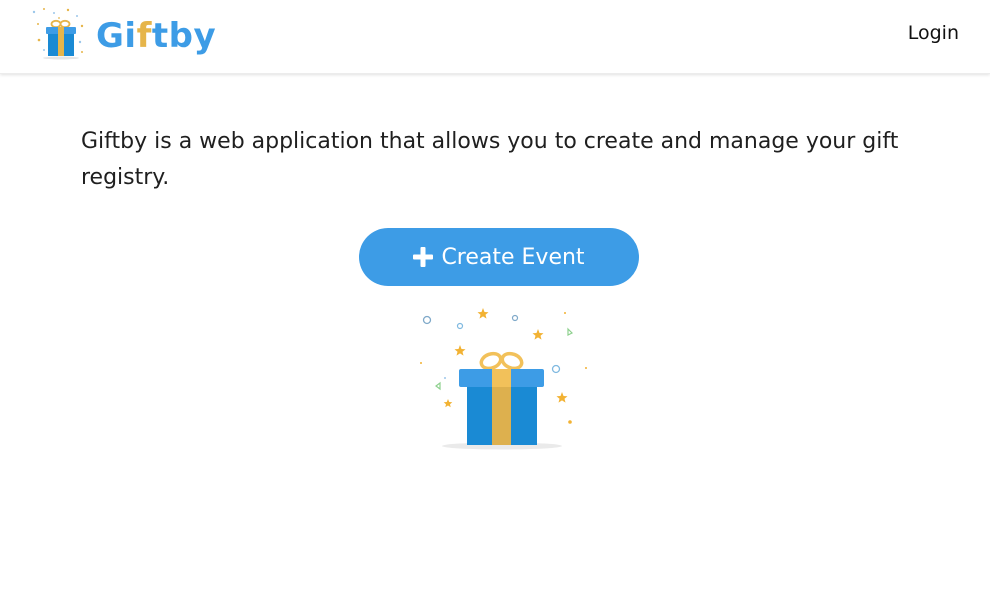  I want to click on brand-name-part3: tby, so click(184, 36).